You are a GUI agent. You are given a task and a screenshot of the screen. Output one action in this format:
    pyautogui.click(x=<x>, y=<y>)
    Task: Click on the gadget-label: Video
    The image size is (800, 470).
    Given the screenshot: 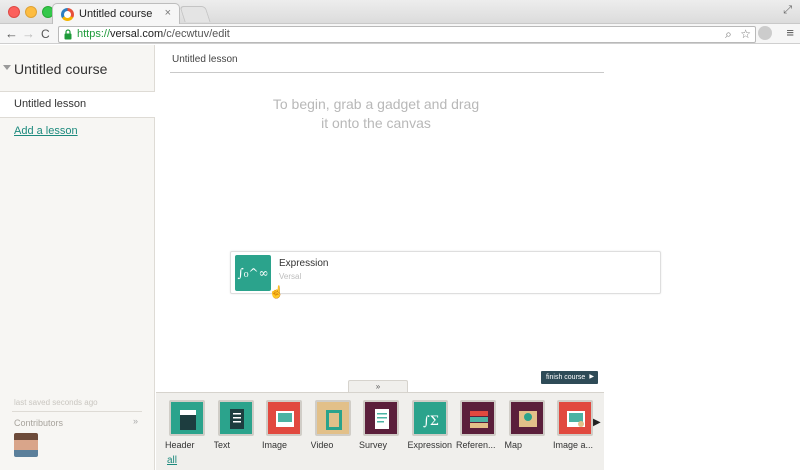 What is the action you would take?
    pyautogui.click(x=322, y=445)
    